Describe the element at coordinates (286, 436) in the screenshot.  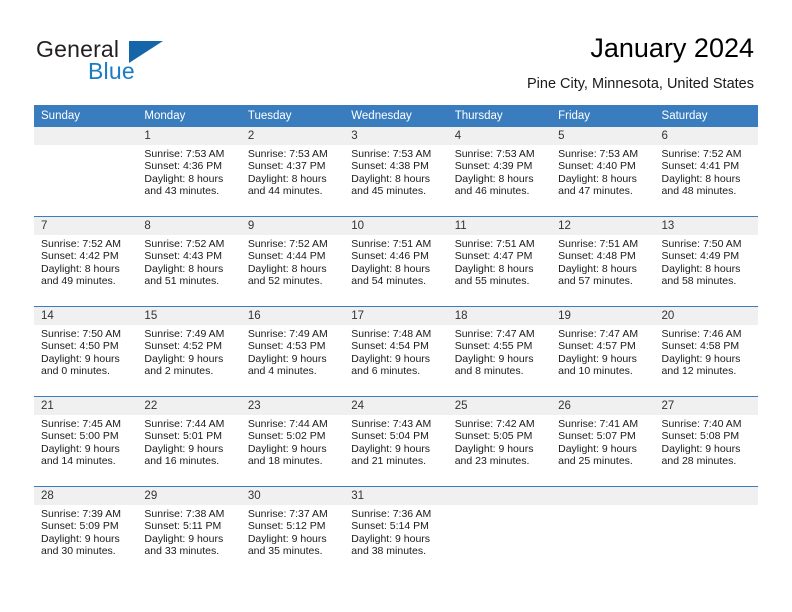
I see `sunset-text: Sunset: 5:02 PM` at that location.